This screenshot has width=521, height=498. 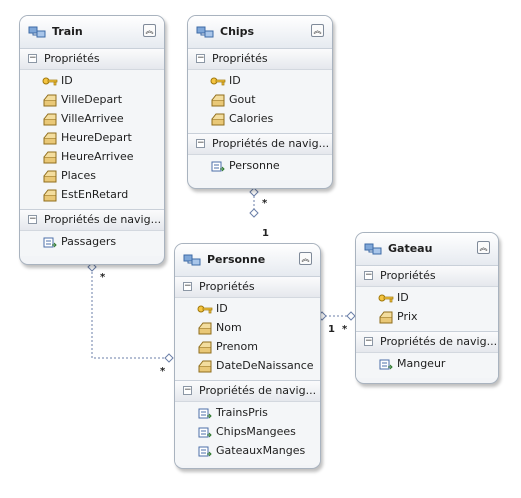 What do you see at coordinates (254, 213) in the screenshot?
I see `association-personne-top-end-marker` at bounding box center [254, 213].